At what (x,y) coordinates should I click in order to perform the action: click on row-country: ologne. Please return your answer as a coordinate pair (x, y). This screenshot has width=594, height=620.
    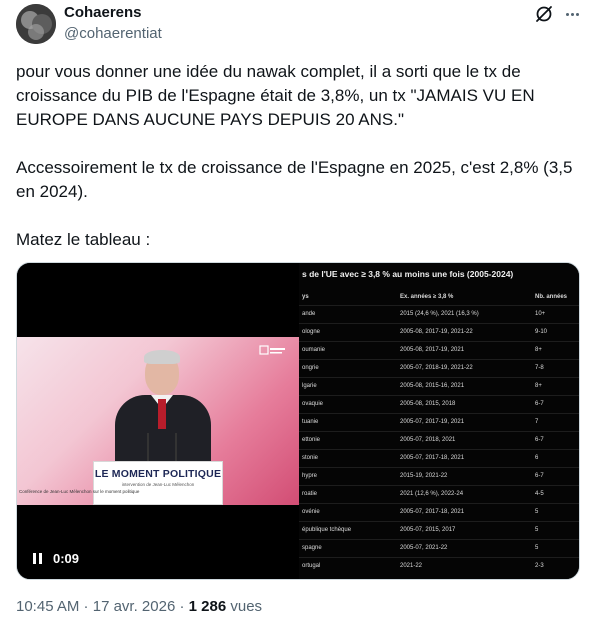
    Looking at the image, I should click on (311, 332).